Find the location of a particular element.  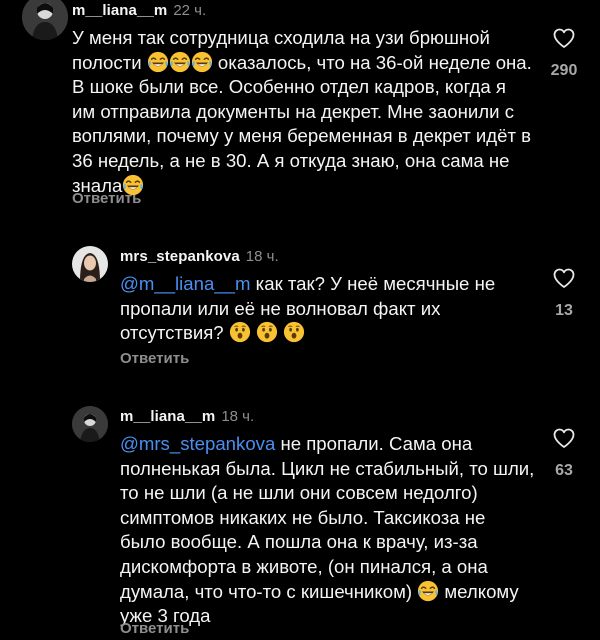

comment-meta: m__liana__m 18 ч. is located at coordinates (187, 416).